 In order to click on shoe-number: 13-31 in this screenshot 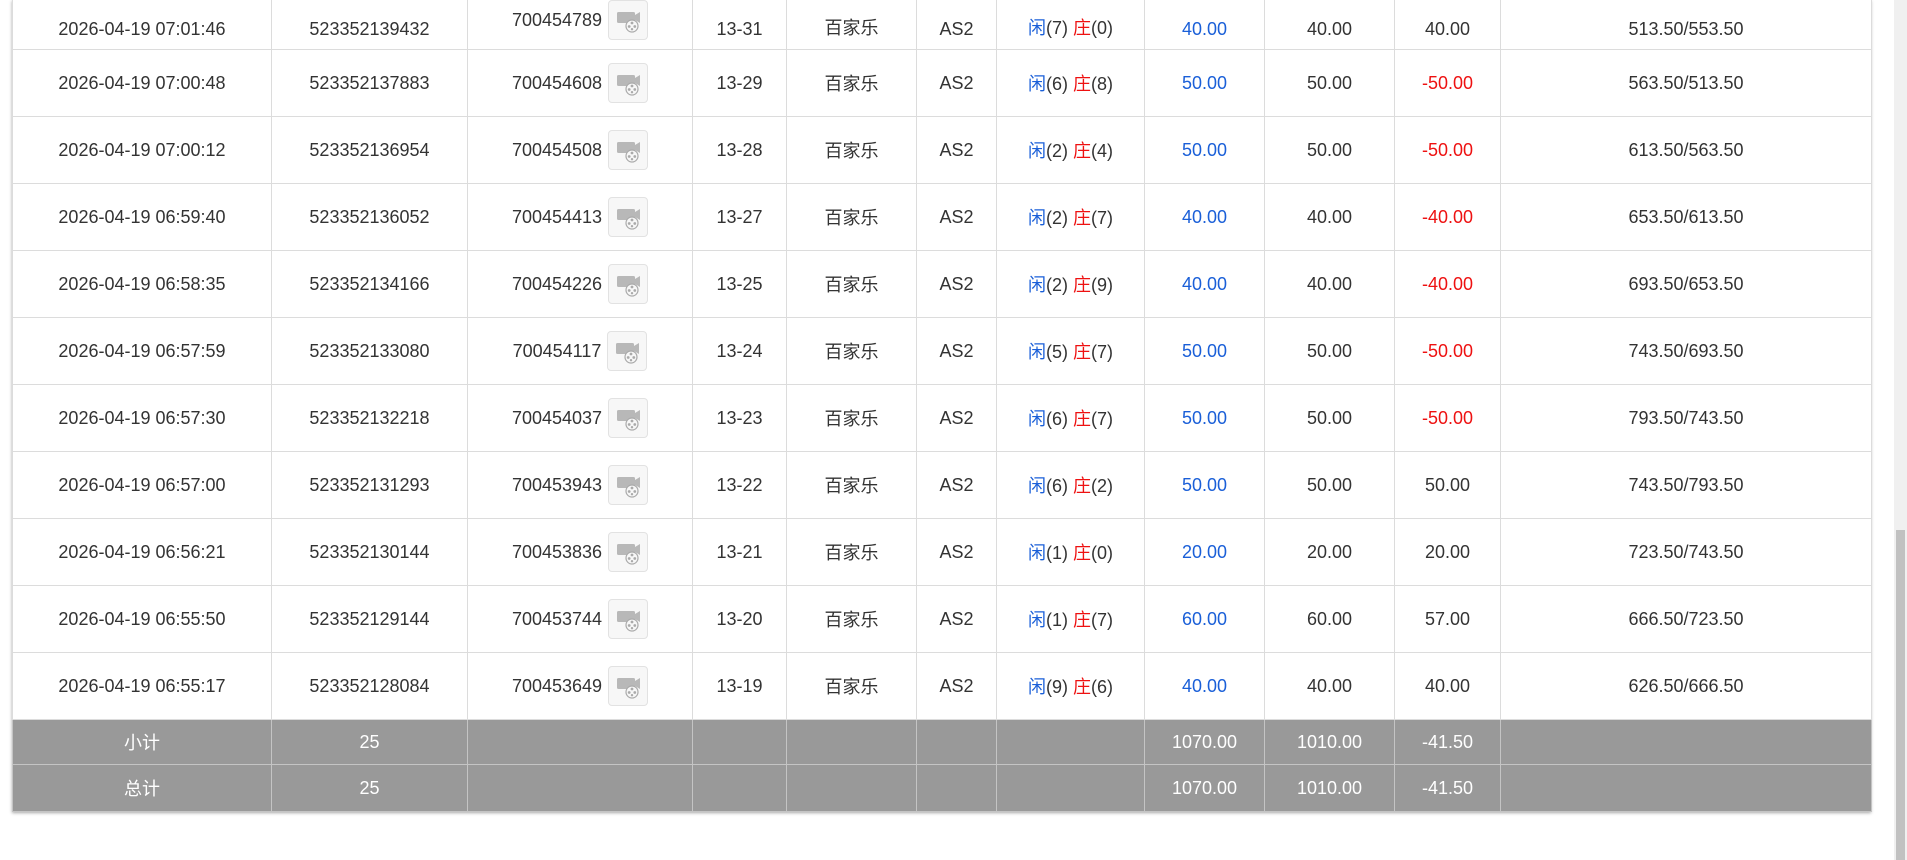, I will do `click(739, 25)`.